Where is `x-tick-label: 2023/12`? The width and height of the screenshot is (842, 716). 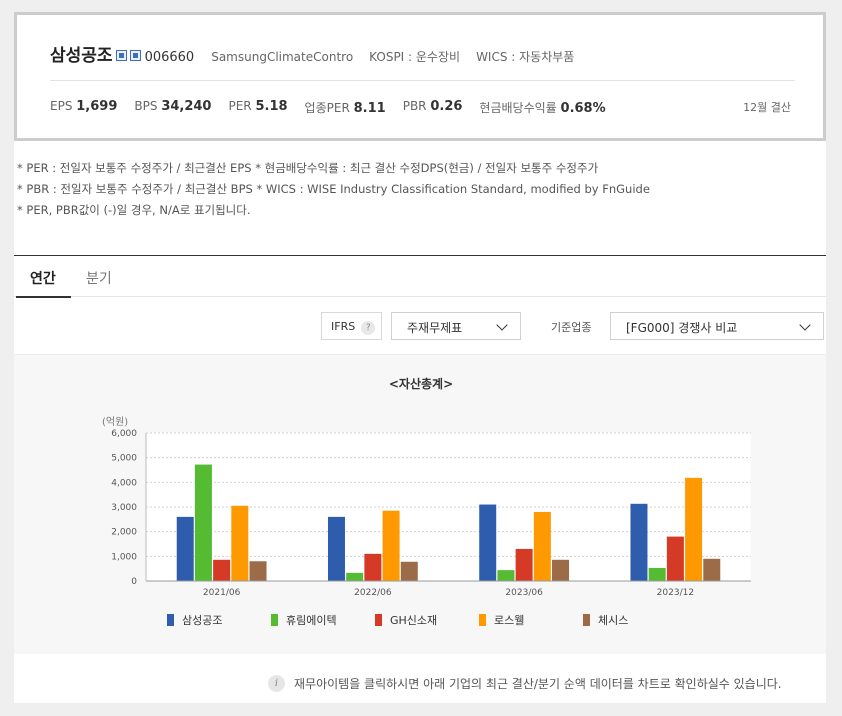
x-tick-label: 2023/12 is located at coordinates (675, 593).